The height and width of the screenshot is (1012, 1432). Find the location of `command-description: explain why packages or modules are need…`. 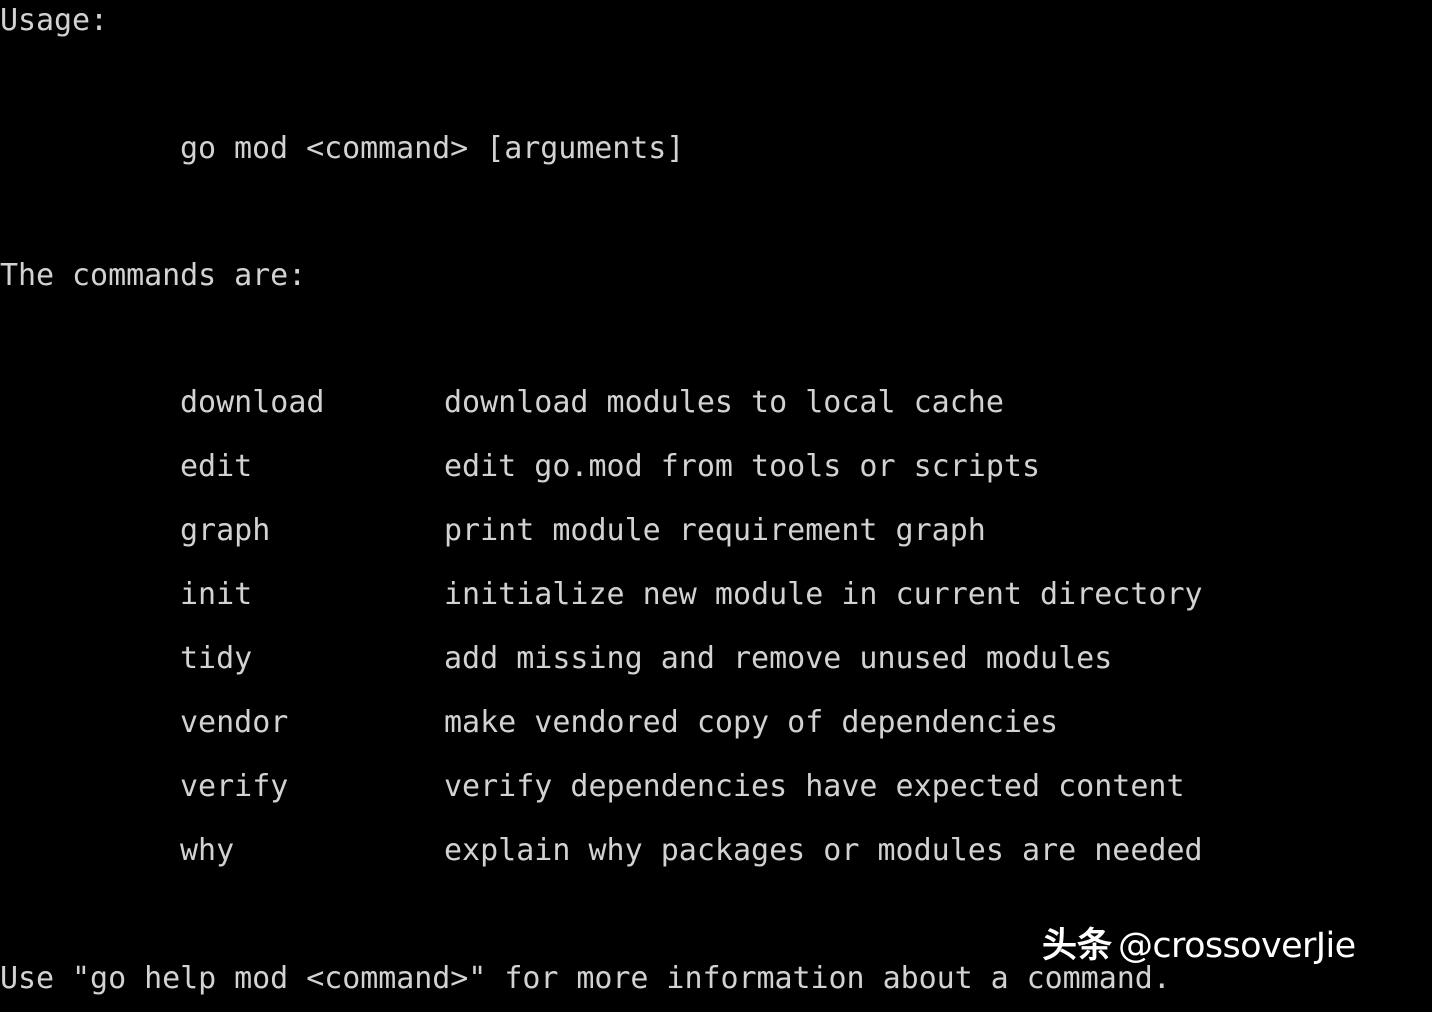

command-description: explain why packages or modules are need… is located at coordinates (823, 850).